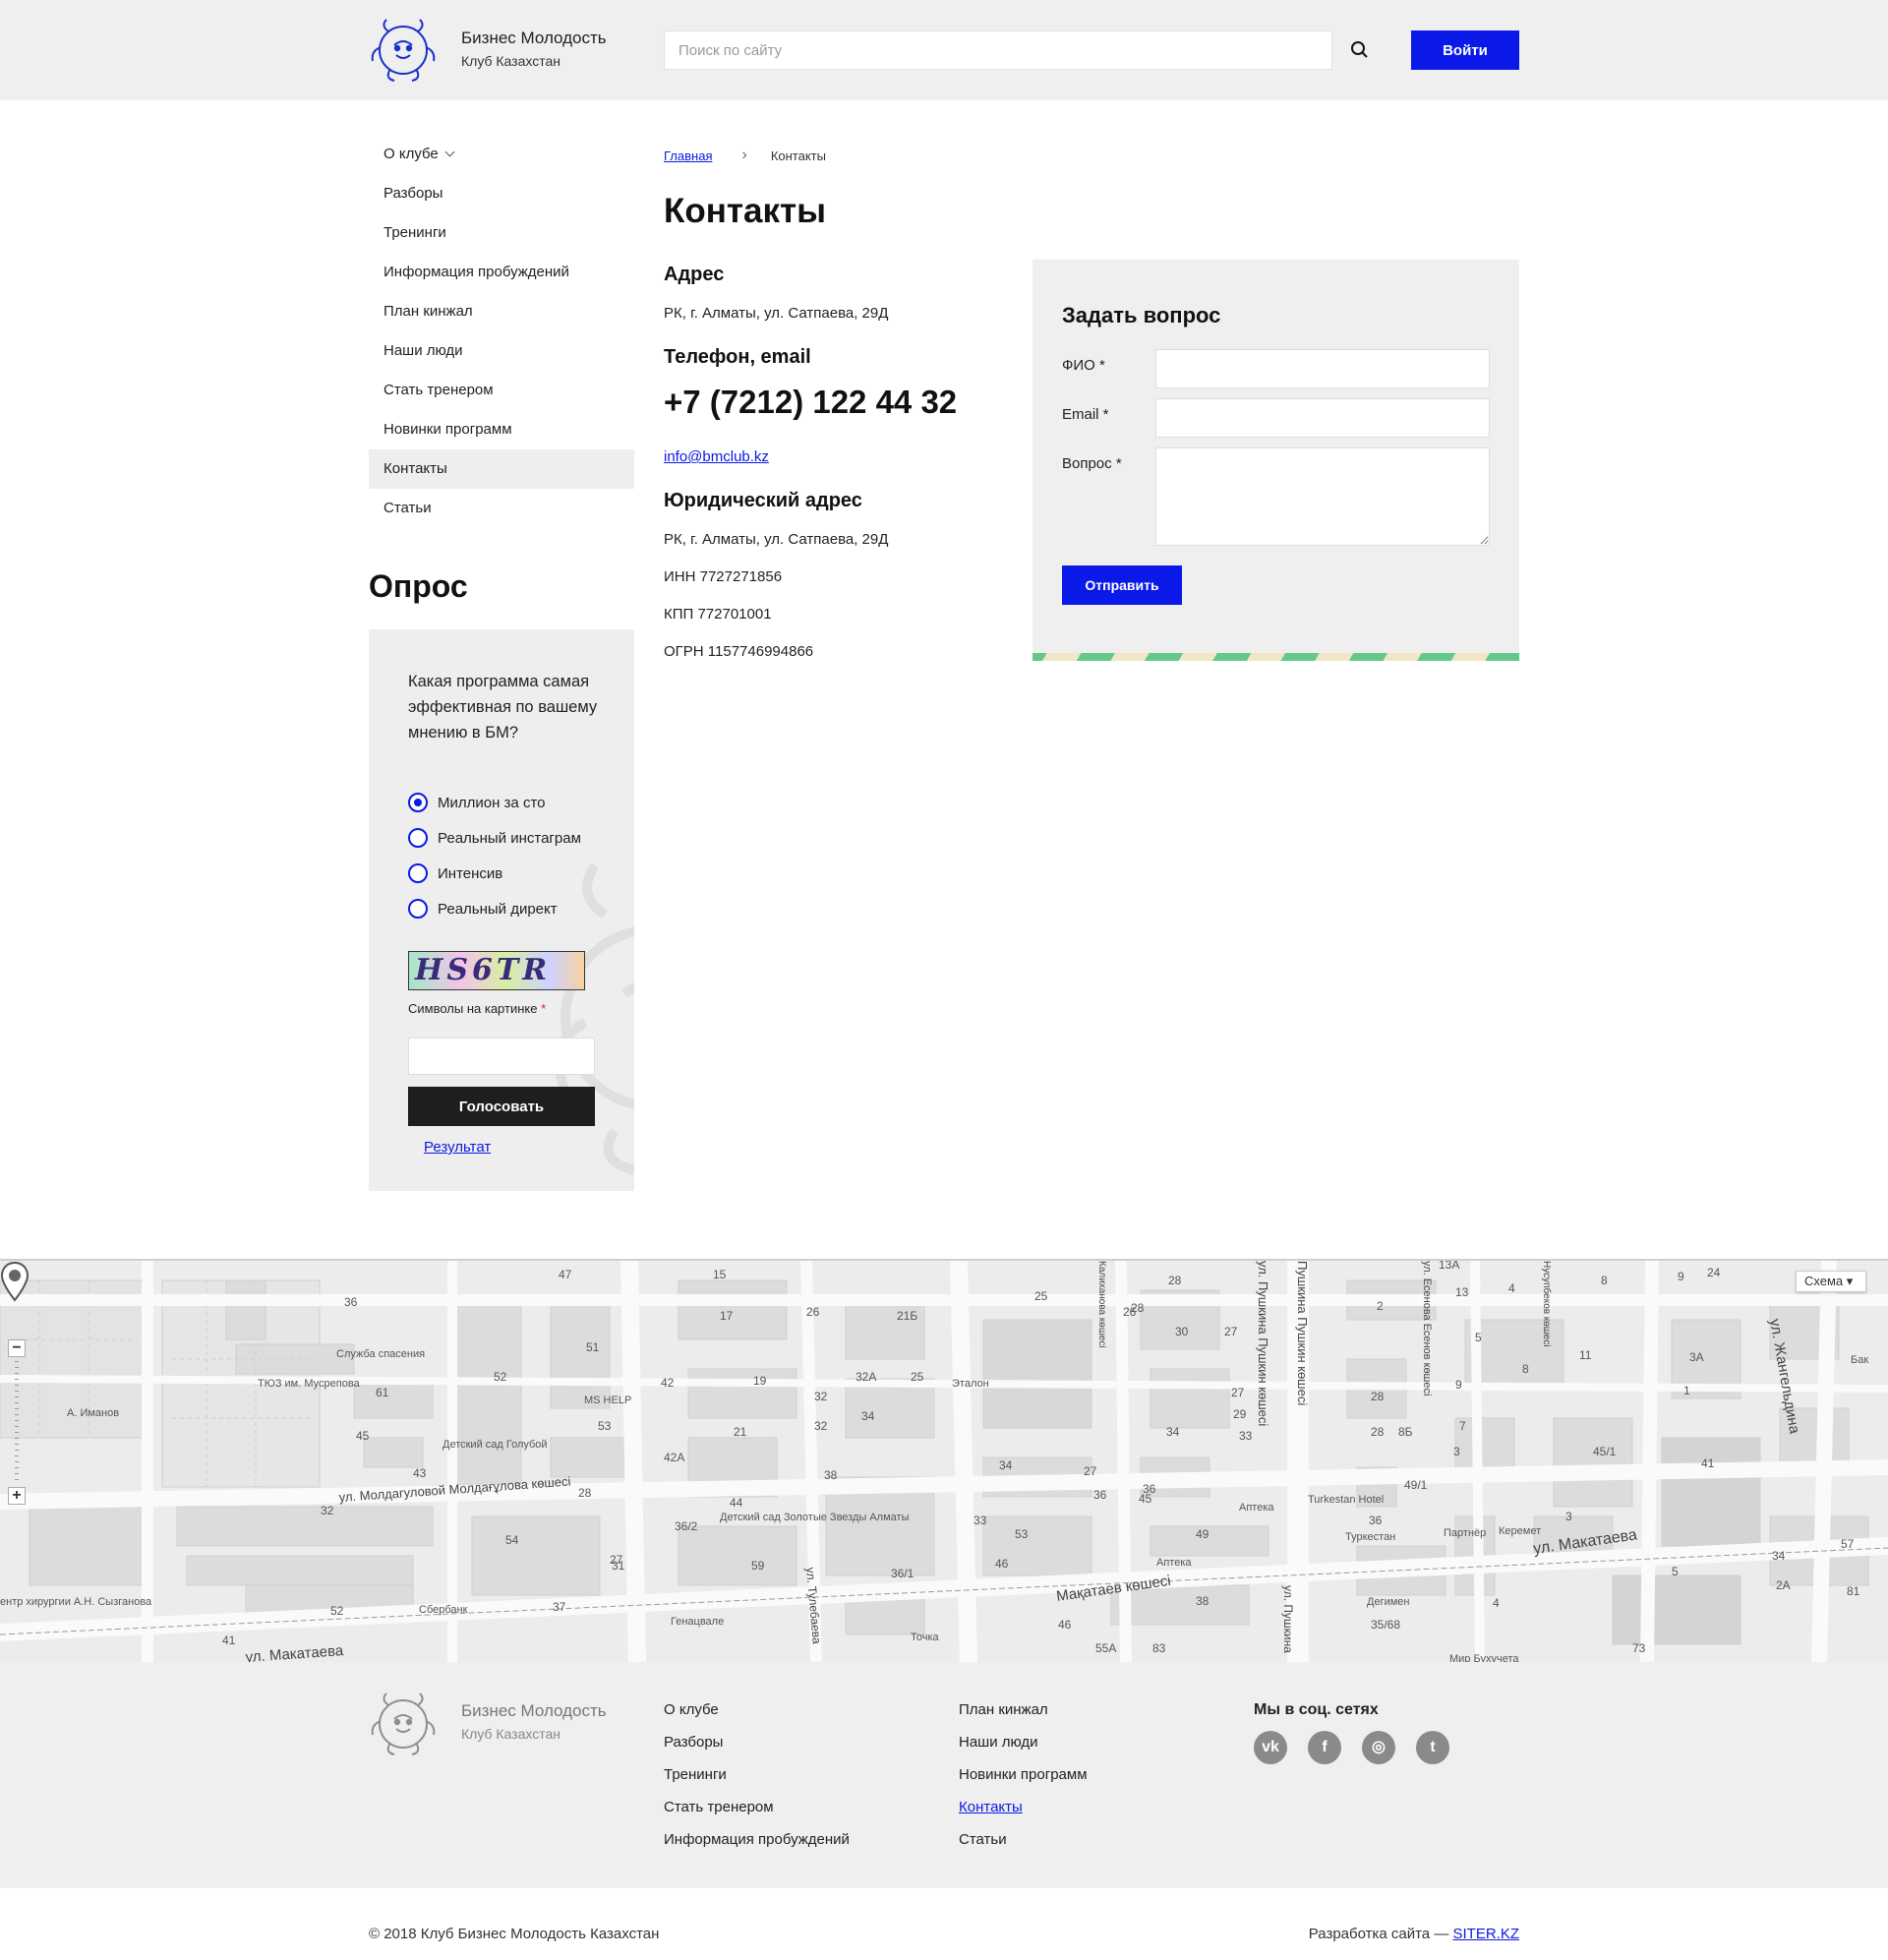  Describe the element at coordinates (1520, 1531) in the screenshot. I see `map-label: Керемет` at that location.